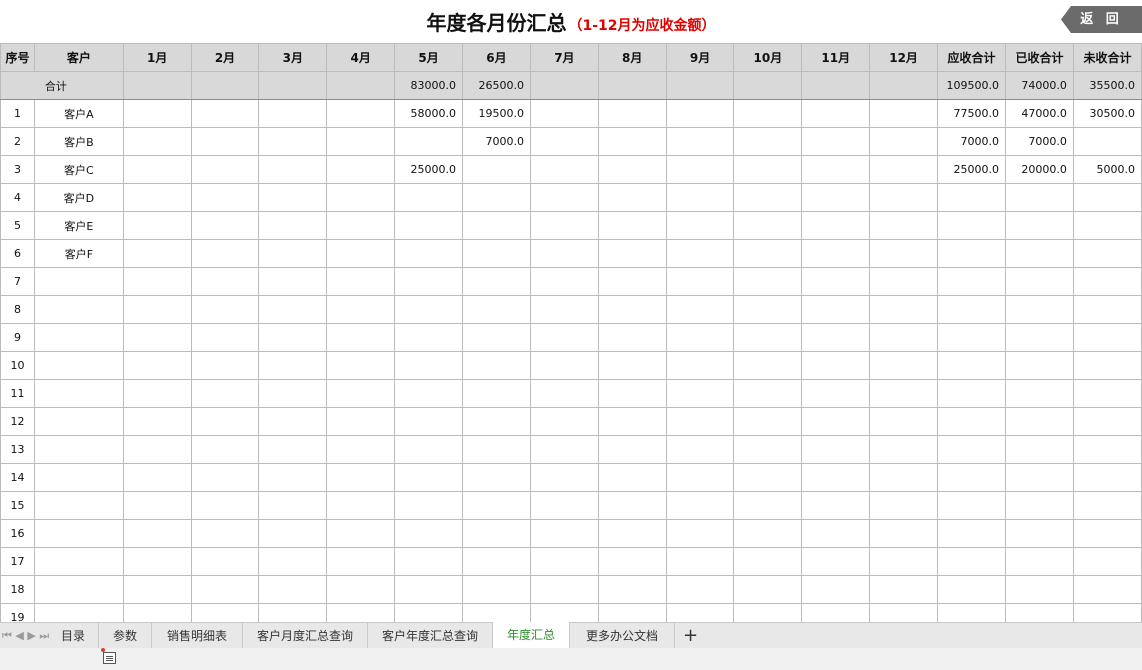 This screenshot has height=670, width=1142. Describe the element at coordinates (1039, 85) in the screenshot. I see `total-received: 74000.0` at that location.